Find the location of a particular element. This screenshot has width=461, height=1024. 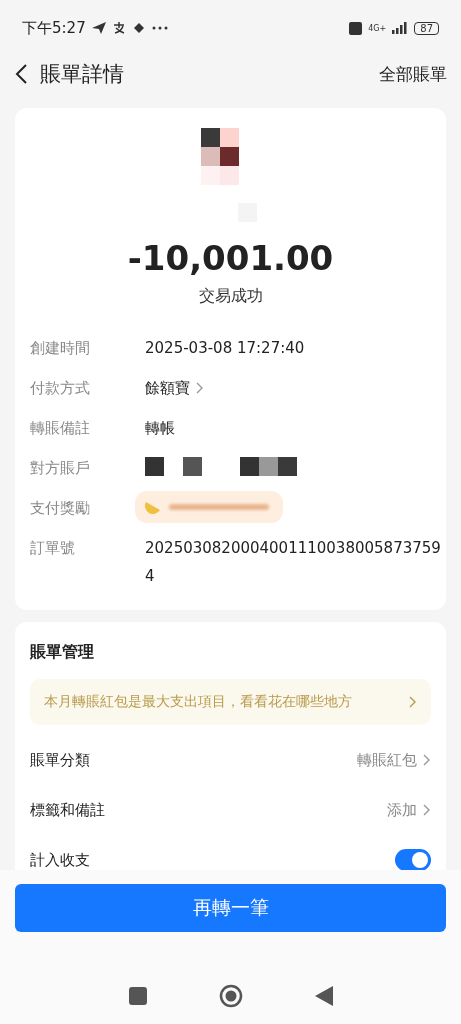

tip-text: 本月轉賬紅包是最大支出項目，看看花在哪些地方 is located at coordinates (198, 702).